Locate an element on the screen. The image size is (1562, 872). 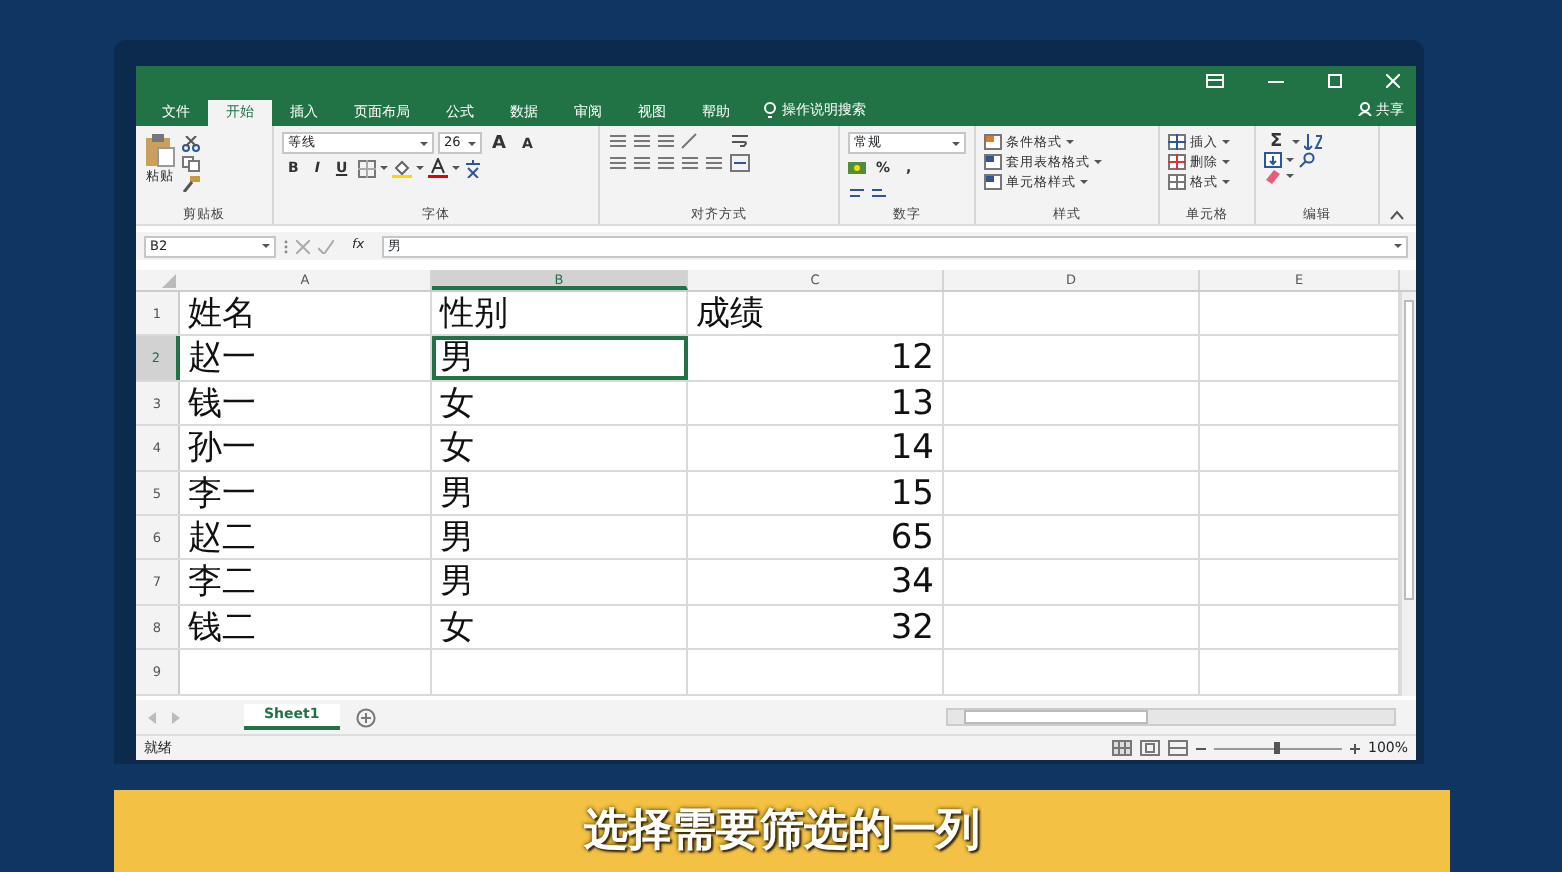
table-cell: 14 is located at coordinates (816, 448).